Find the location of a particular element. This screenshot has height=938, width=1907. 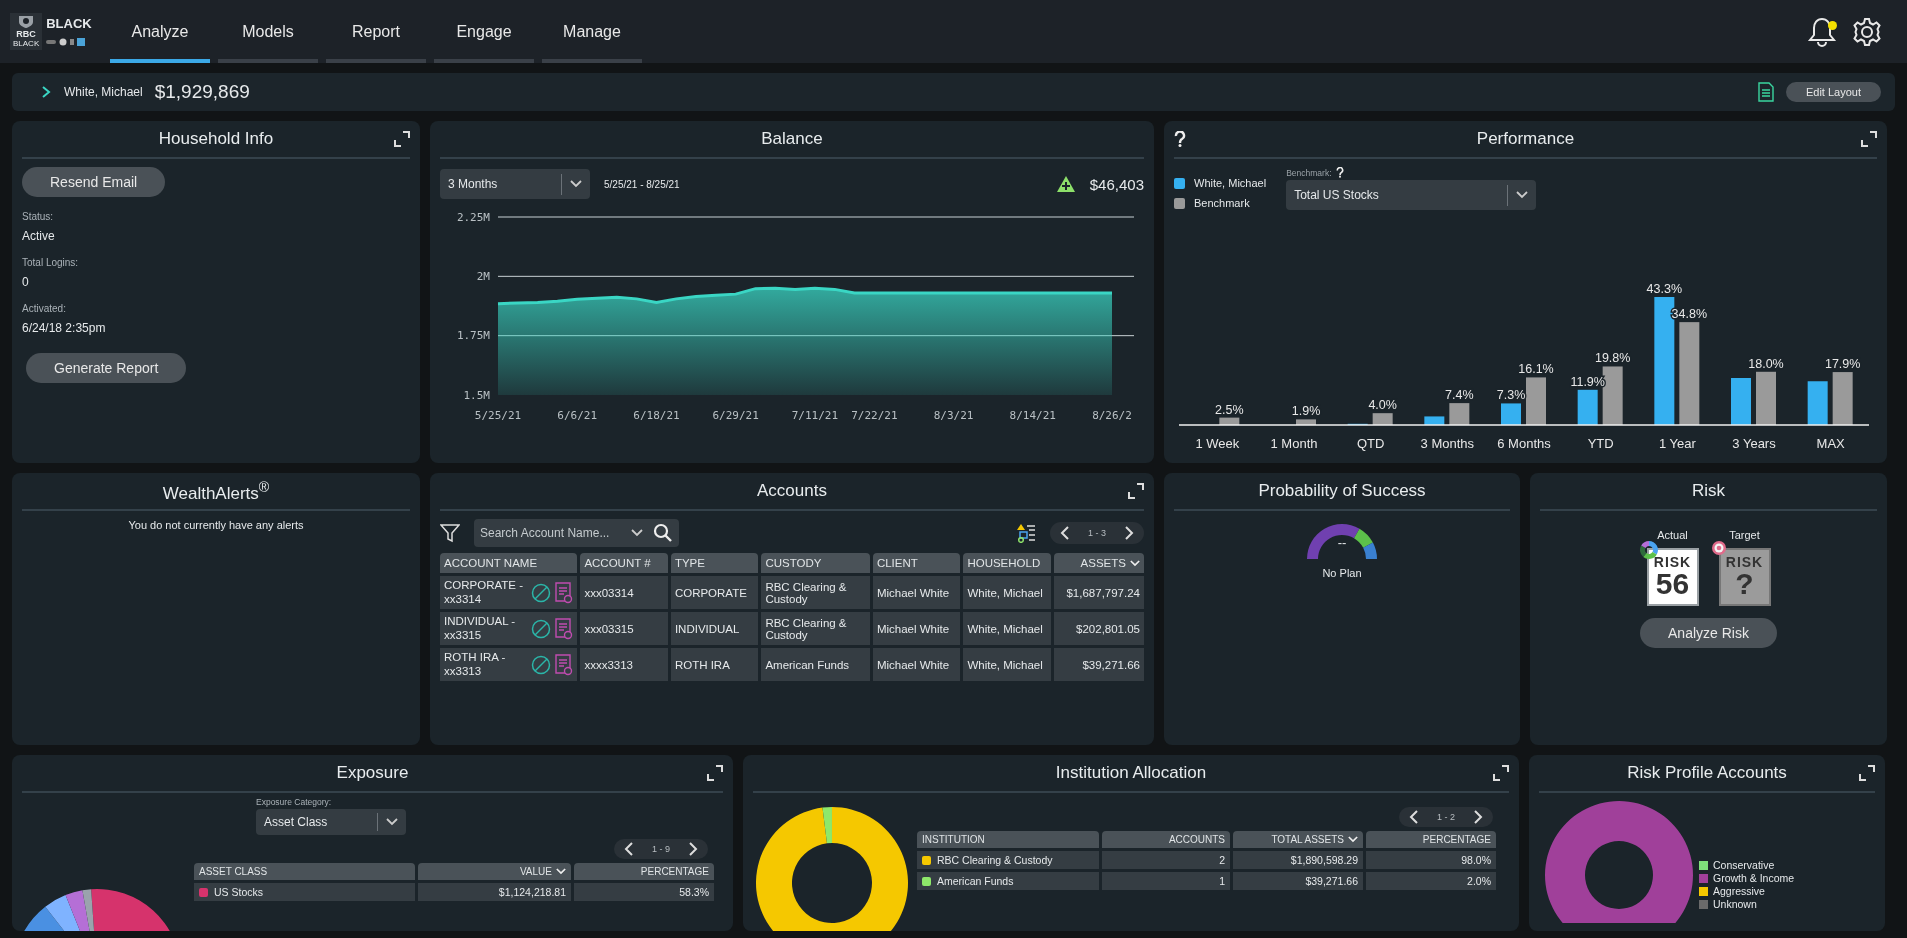

x-axis-label: 3 Months is located at coordinates (1447, 443).